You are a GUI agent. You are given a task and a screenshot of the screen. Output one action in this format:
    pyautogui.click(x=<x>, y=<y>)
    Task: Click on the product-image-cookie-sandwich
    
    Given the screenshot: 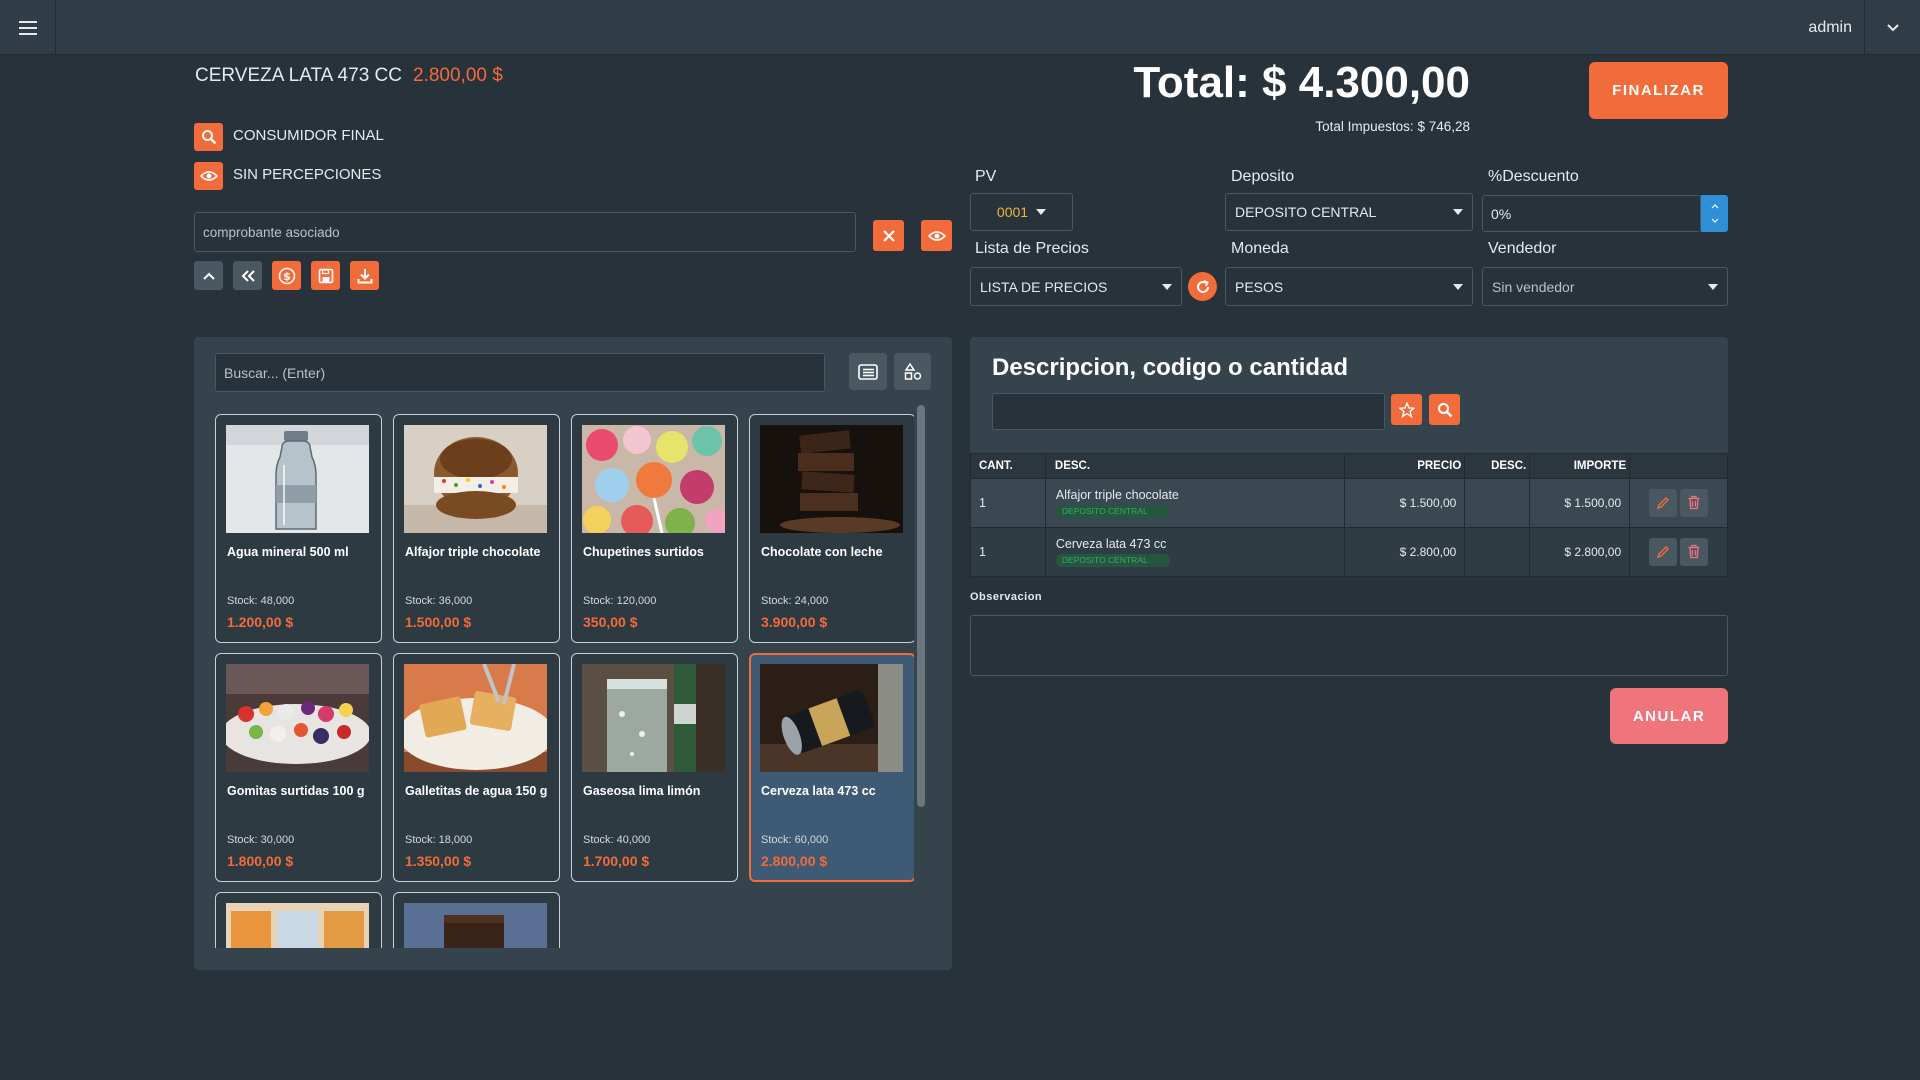 What is the action you would take?
    pyautogui.click(x=475, y=479)
    